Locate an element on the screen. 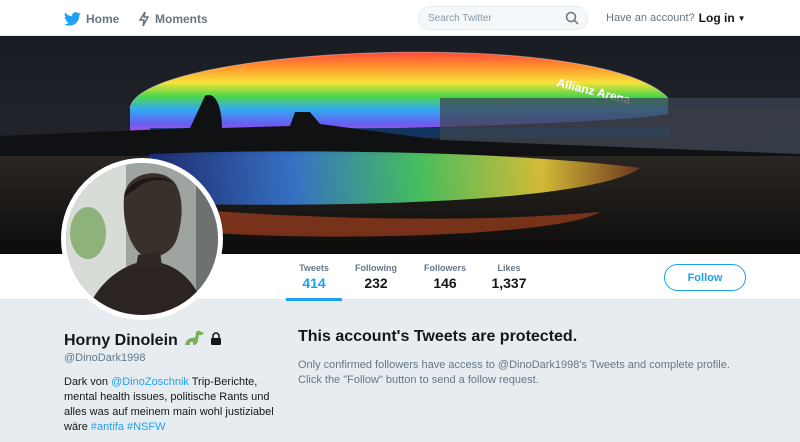 The image size is (800, 442). bio-hashtag-link: #antifa is located at coordinates (107, 427).